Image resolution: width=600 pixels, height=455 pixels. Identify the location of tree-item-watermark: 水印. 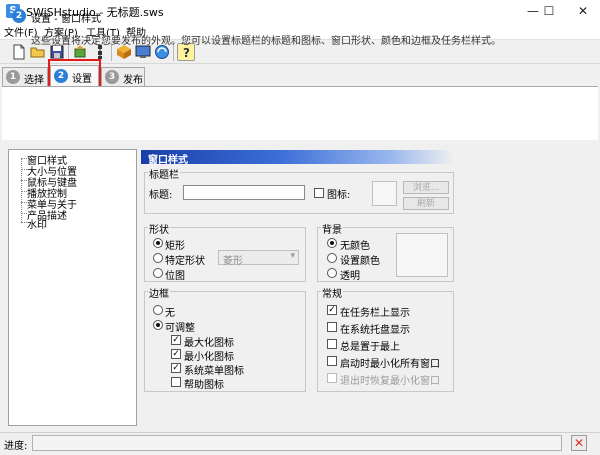
(37, 223).